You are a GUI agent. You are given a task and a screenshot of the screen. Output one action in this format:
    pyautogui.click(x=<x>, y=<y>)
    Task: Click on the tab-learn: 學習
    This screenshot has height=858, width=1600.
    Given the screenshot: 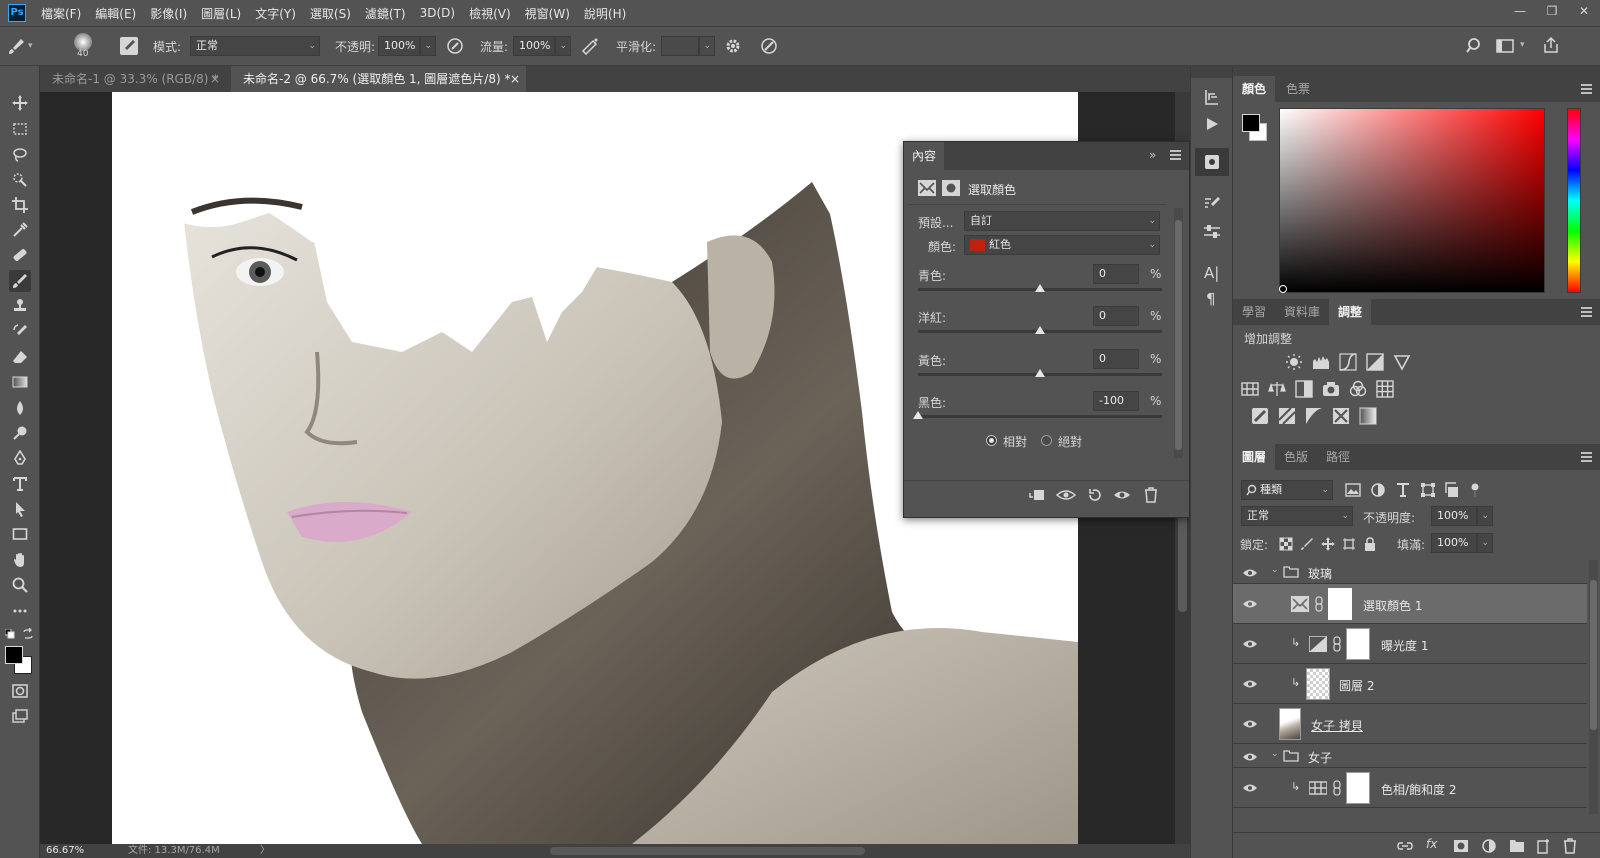 What is the action you would take?
    pyautogui.click(x=1254, y=312)
    